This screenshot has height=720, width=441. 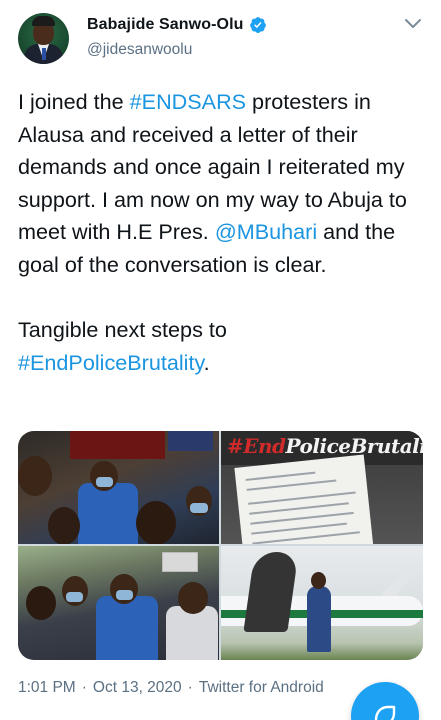 I want to click on photo-governor-boarding-plane, so click(x=322, y=603).